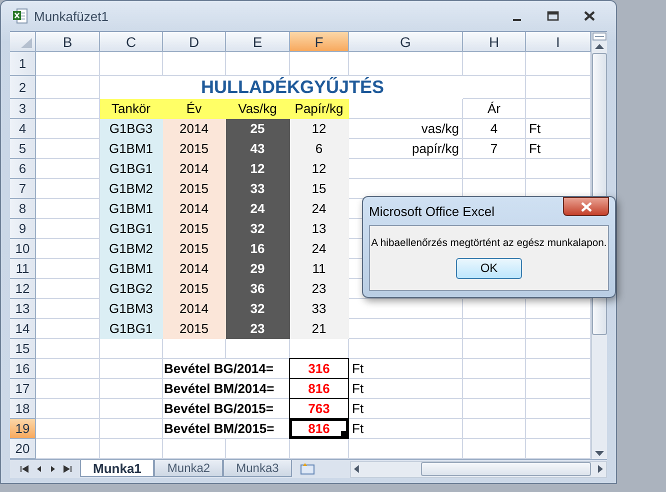 The image size is (666, 492). I want to click on row-header: 11, so click(23, 269).